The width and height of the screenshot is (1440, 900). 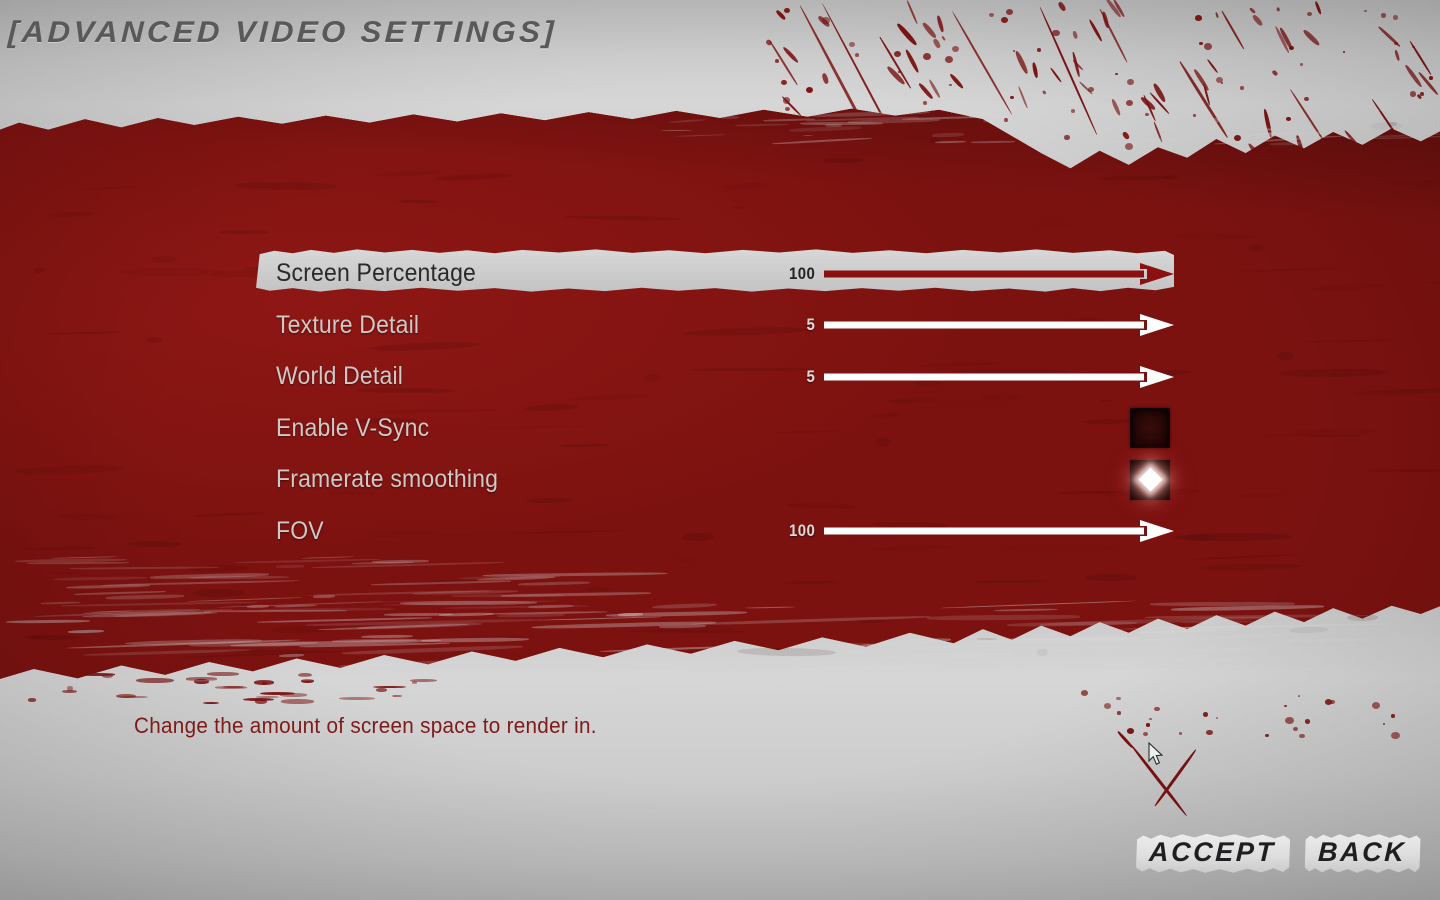 I want to click on setting-row: World Detail 5, so click(x=715, y=377).